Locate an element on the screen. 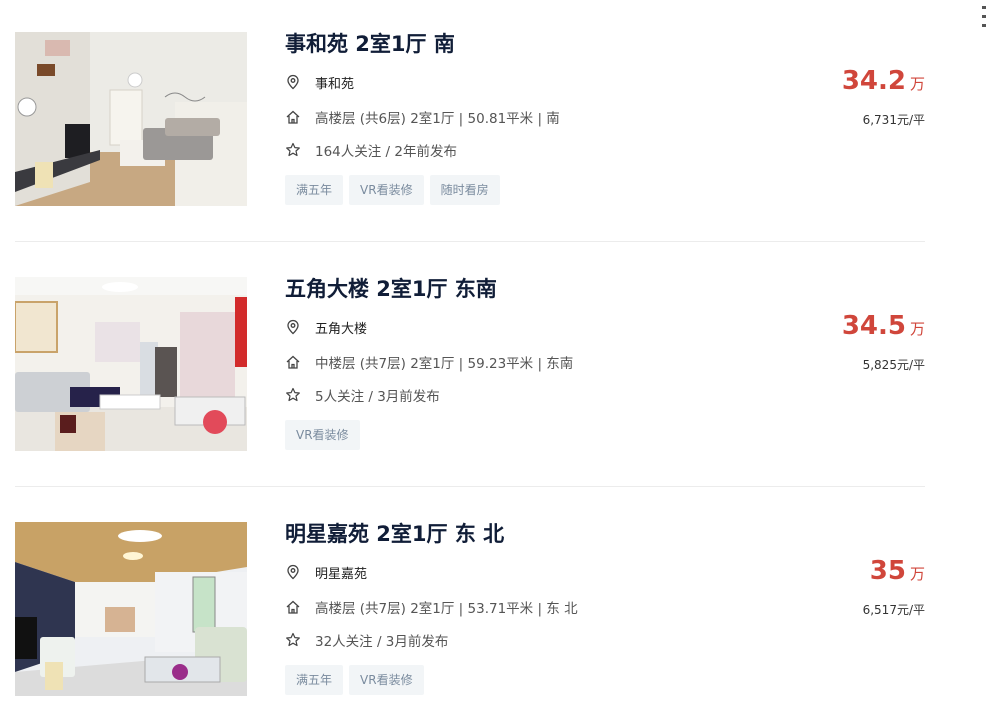 The width and height of the screenshot is (987, 716). total-price-value: 34.5 is located at coordinates (873, 326).